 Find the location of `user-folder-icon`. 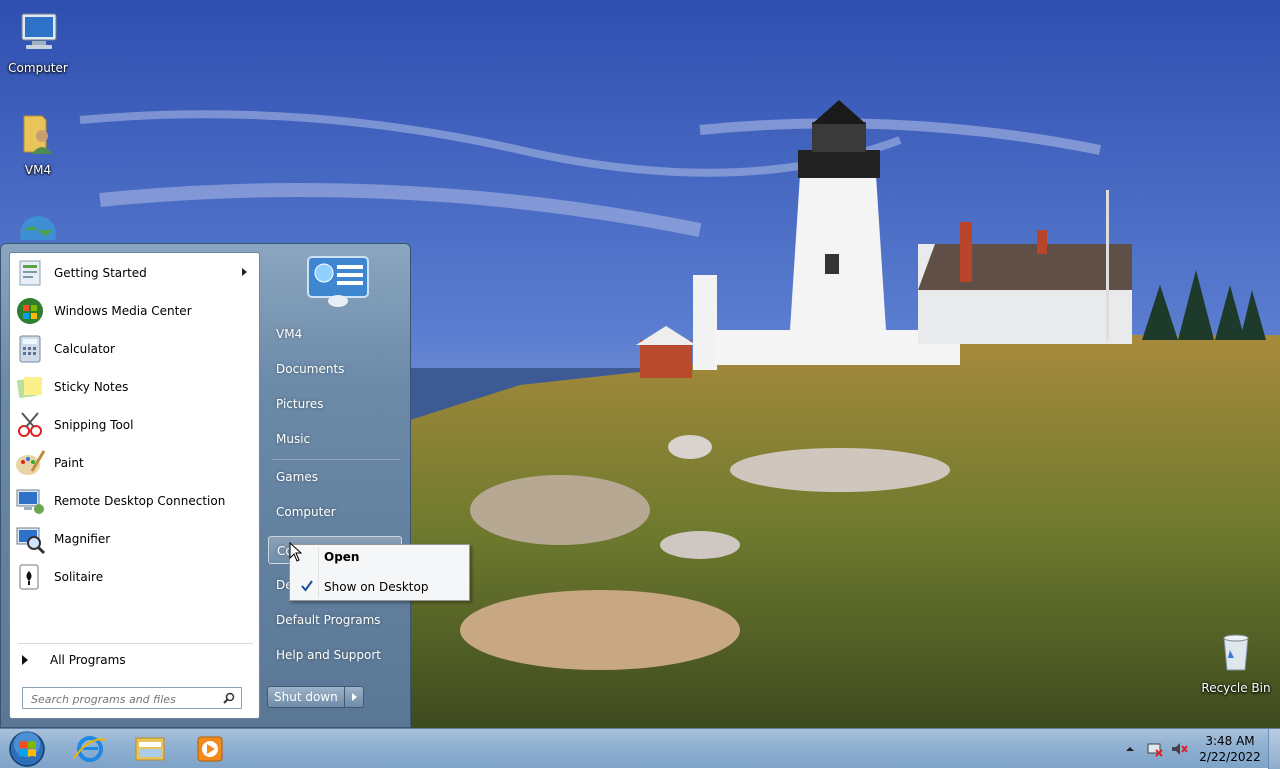

user-folder-icon is located at coordinates (37, 134).